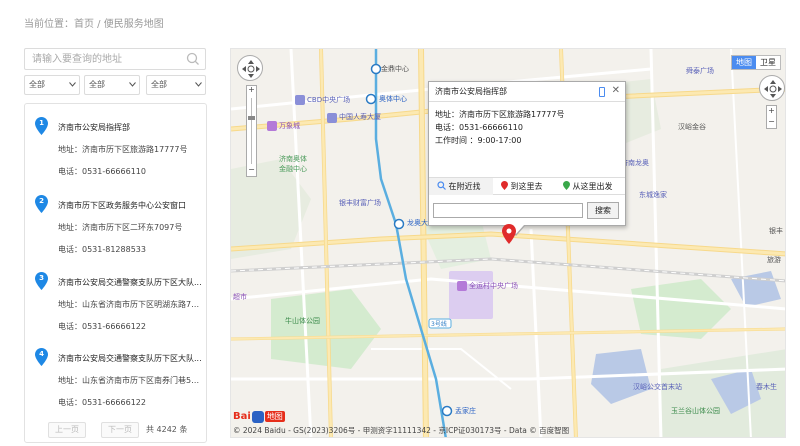 This screenshot has width=800, height=446. Describe the element at coordinates (508, 210) in the screenshot. I see `nearby-search-input` at that location.